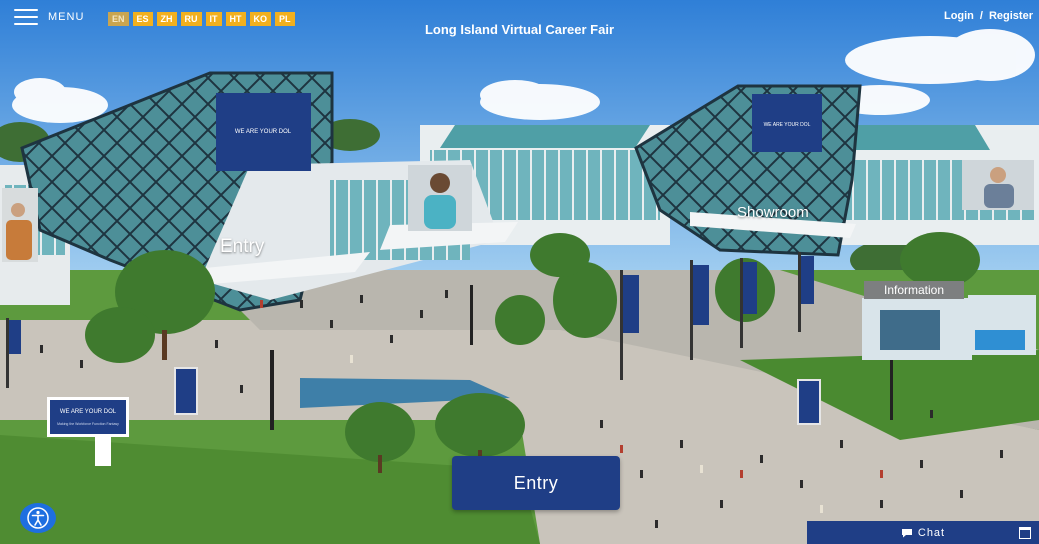 The height and width of the screenshot is (544, 1039). Describe the element at coordinates (88, 412) in the screenshot. I see `kiosk-banner-text: WE ARE YOUR DOL` at that location.